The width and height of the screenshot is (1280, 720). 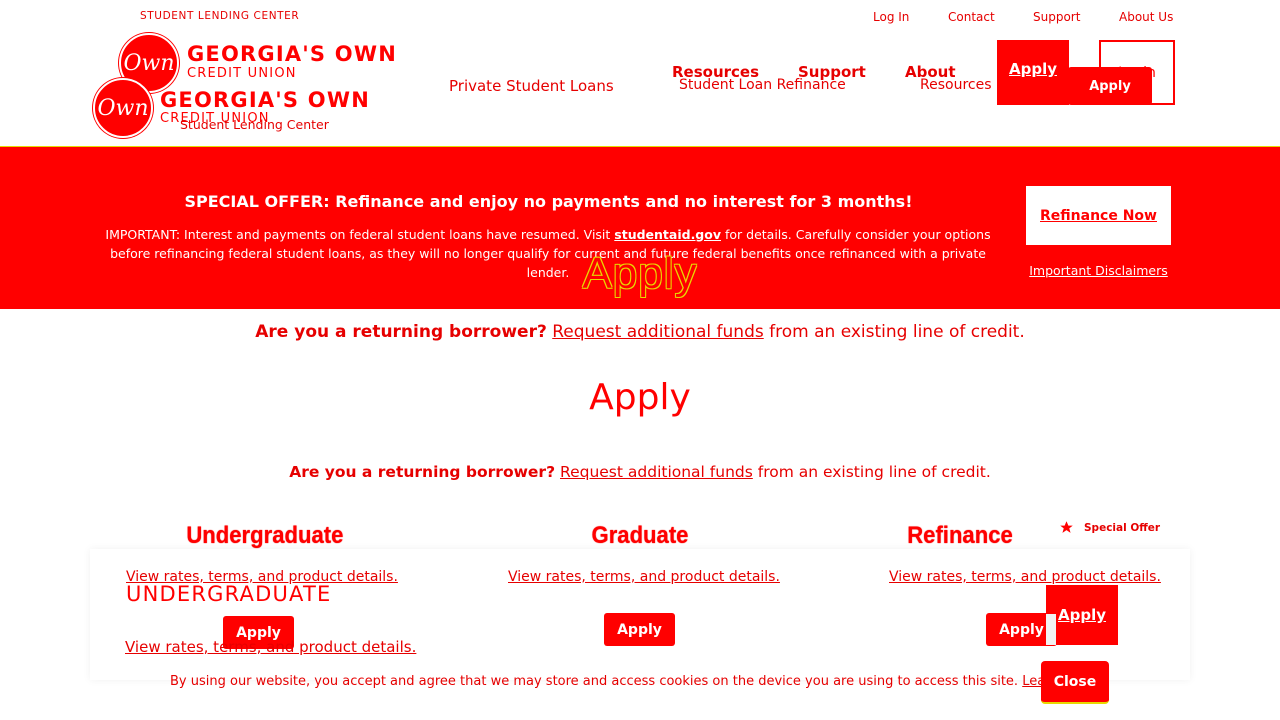 What do you see at coordinates (1146, 17) in the screenshot?
I see `about-us-link: About Us` at bounding box center [1146, 17].